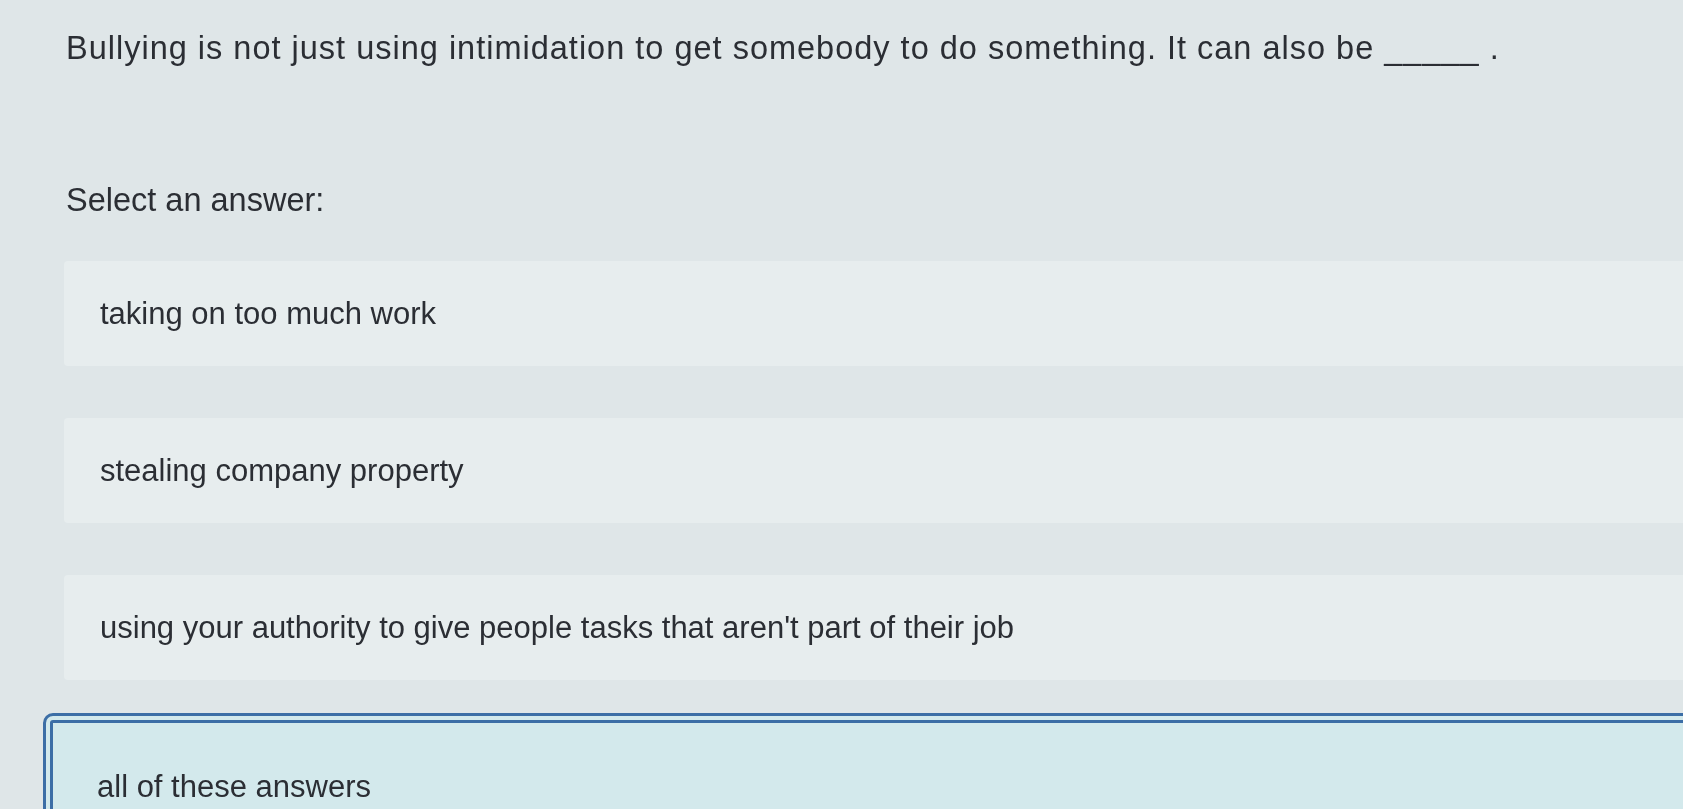  Describe the element at coordinates (873, 627) in the screenshot. I see `answer-option: using your authority to give people tasks that aren't part of their job` at that location.